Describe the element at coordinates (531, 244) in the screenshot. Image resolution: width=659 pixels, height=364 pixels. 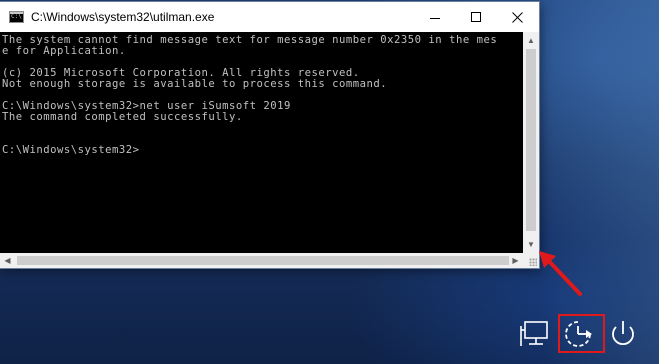
I see `chevron-down-icon: ▼` at that location.